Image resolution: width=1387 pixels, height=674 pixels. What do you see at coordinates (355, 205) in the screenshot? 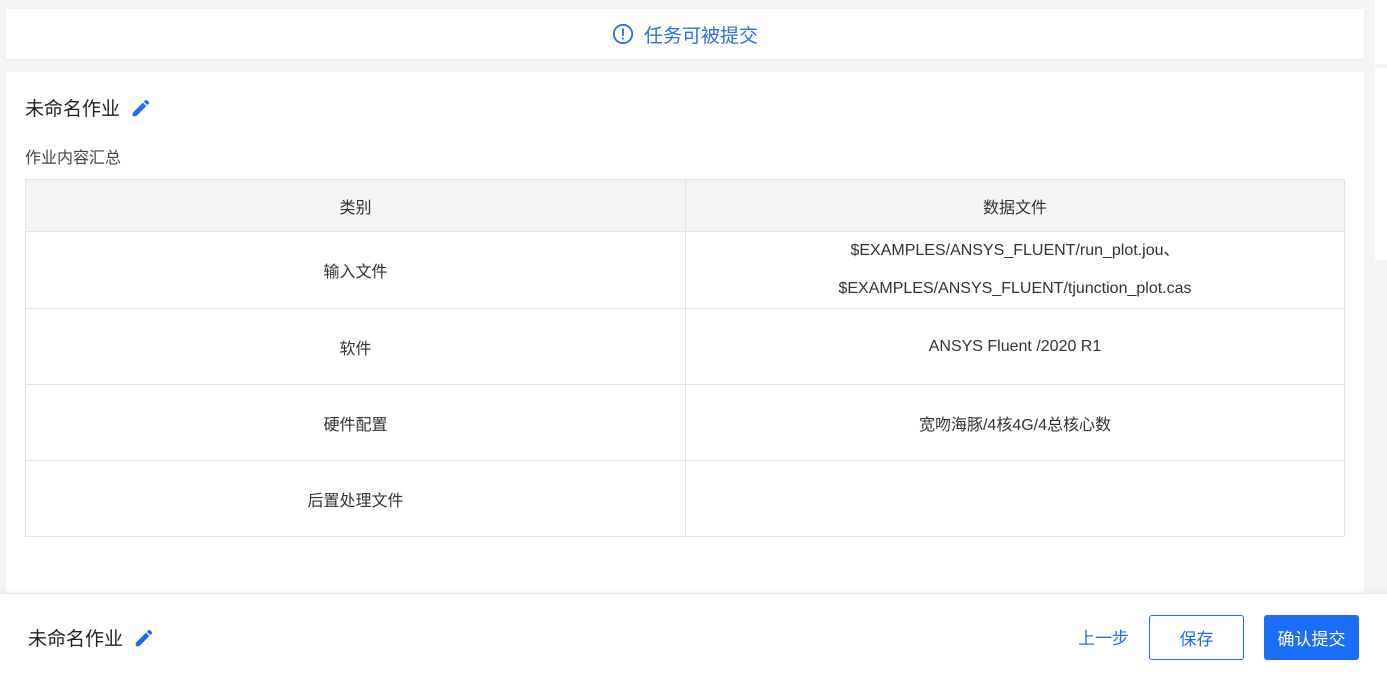
I see `column-header-category: 类别` at bounding box center [355, 205].